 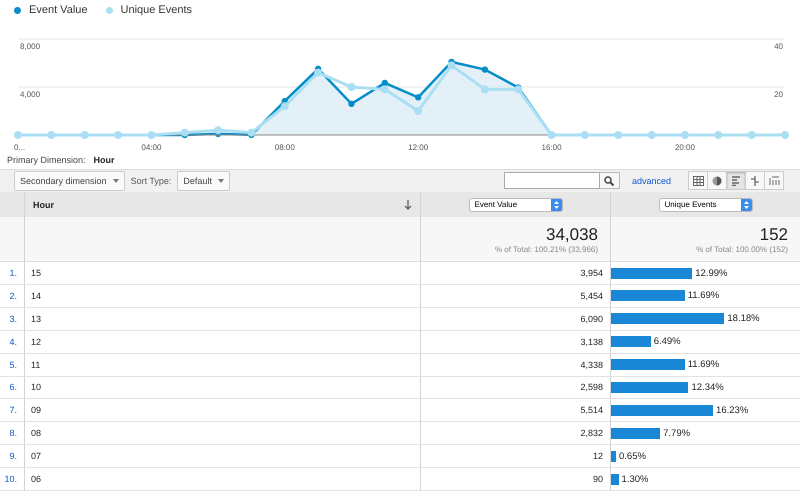 I want to click on total-value: 34,038, so click(x=572, y=234).